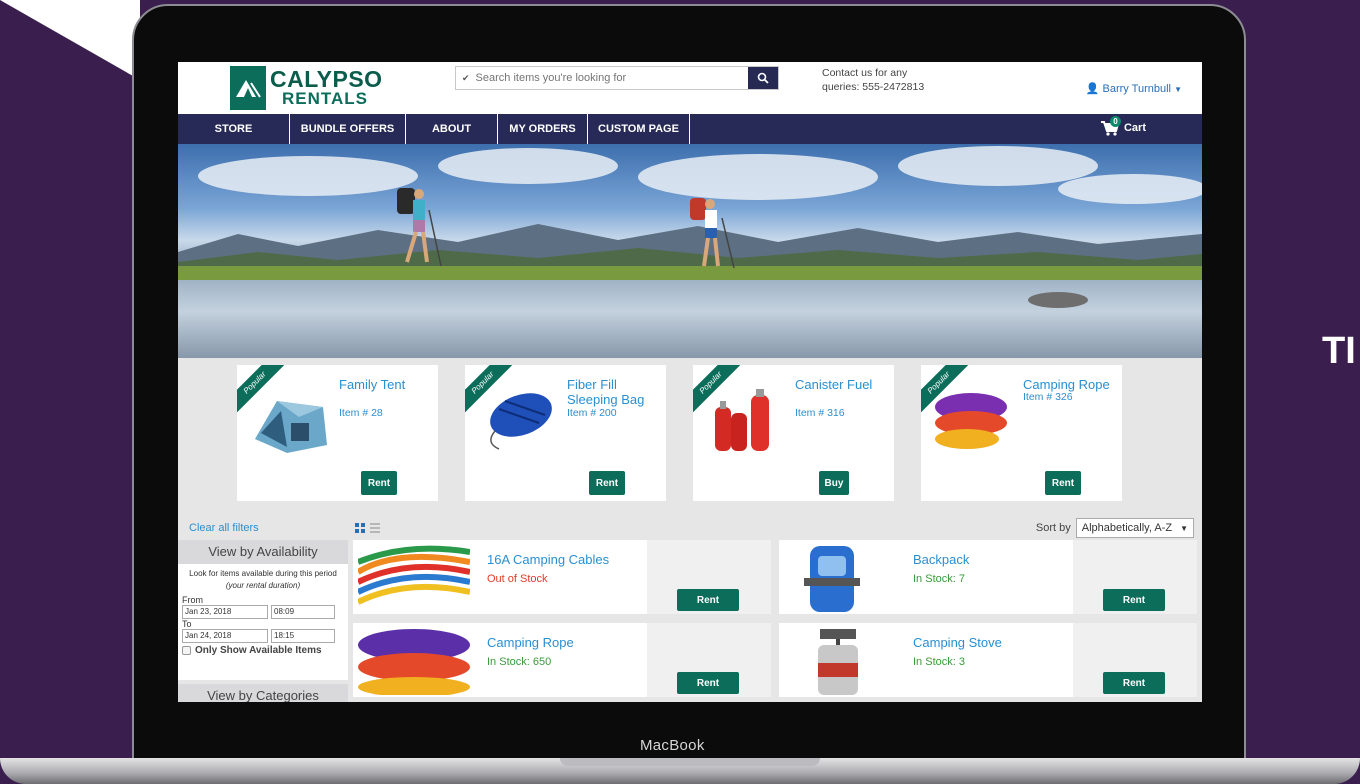 Image resolution: width=1360 pixels, height=784 pixels. I want to click on rope-image, so click(414, 660).